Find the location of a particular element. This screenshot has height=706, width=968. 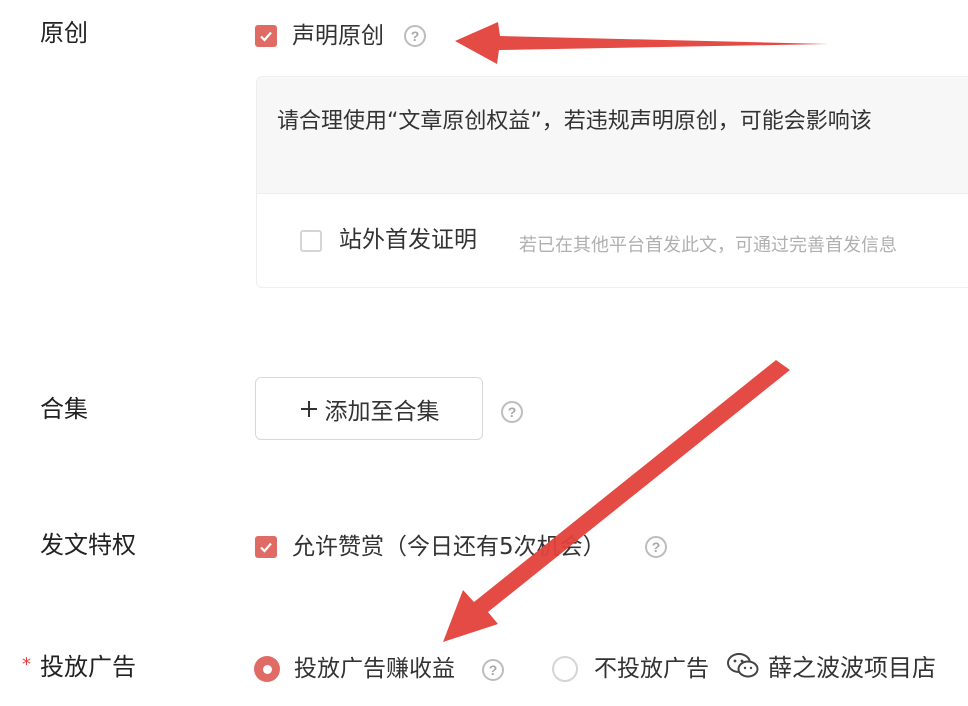

divider is located at coordinates (612, 193).